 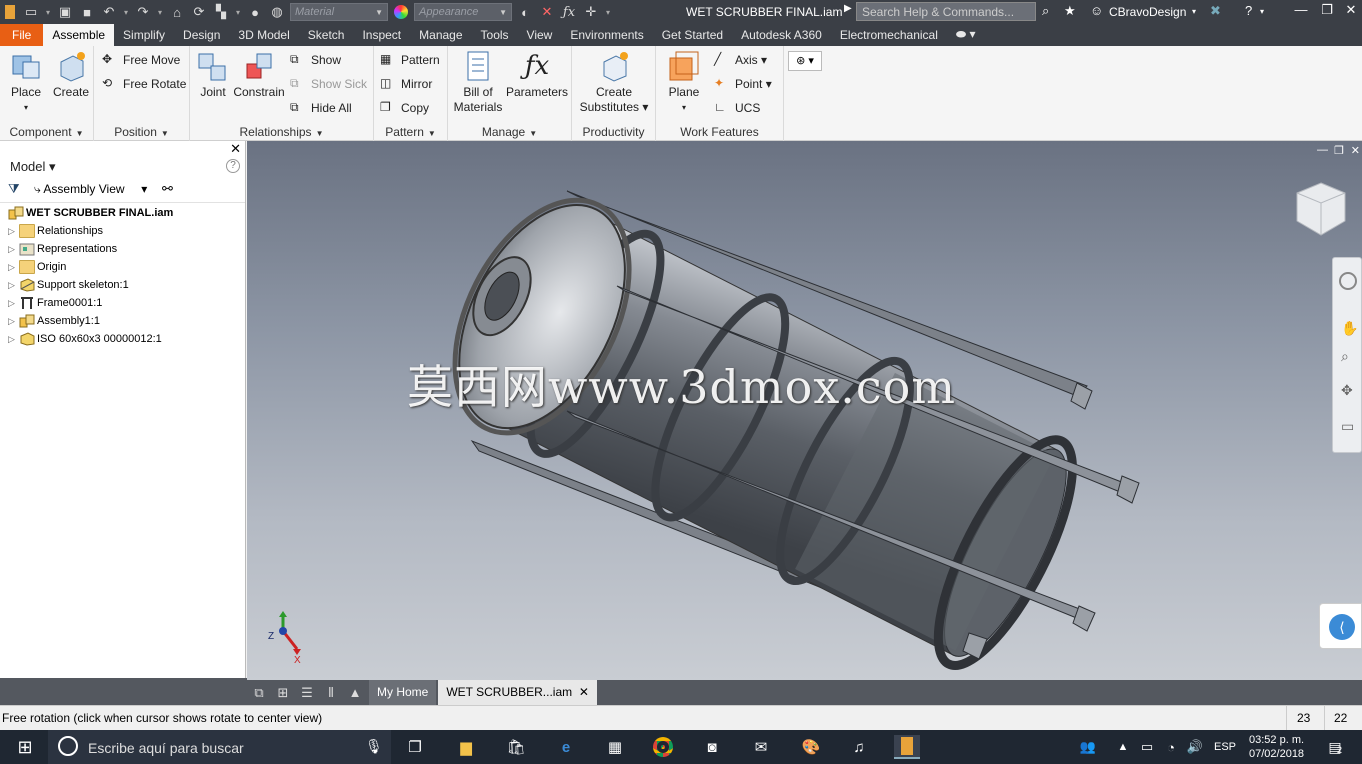 What do you see at coordinates (781, 35) in the screenshot?
I see `tab-autodesk-a360: Autodesk A360` at bounding box center [781, 35].